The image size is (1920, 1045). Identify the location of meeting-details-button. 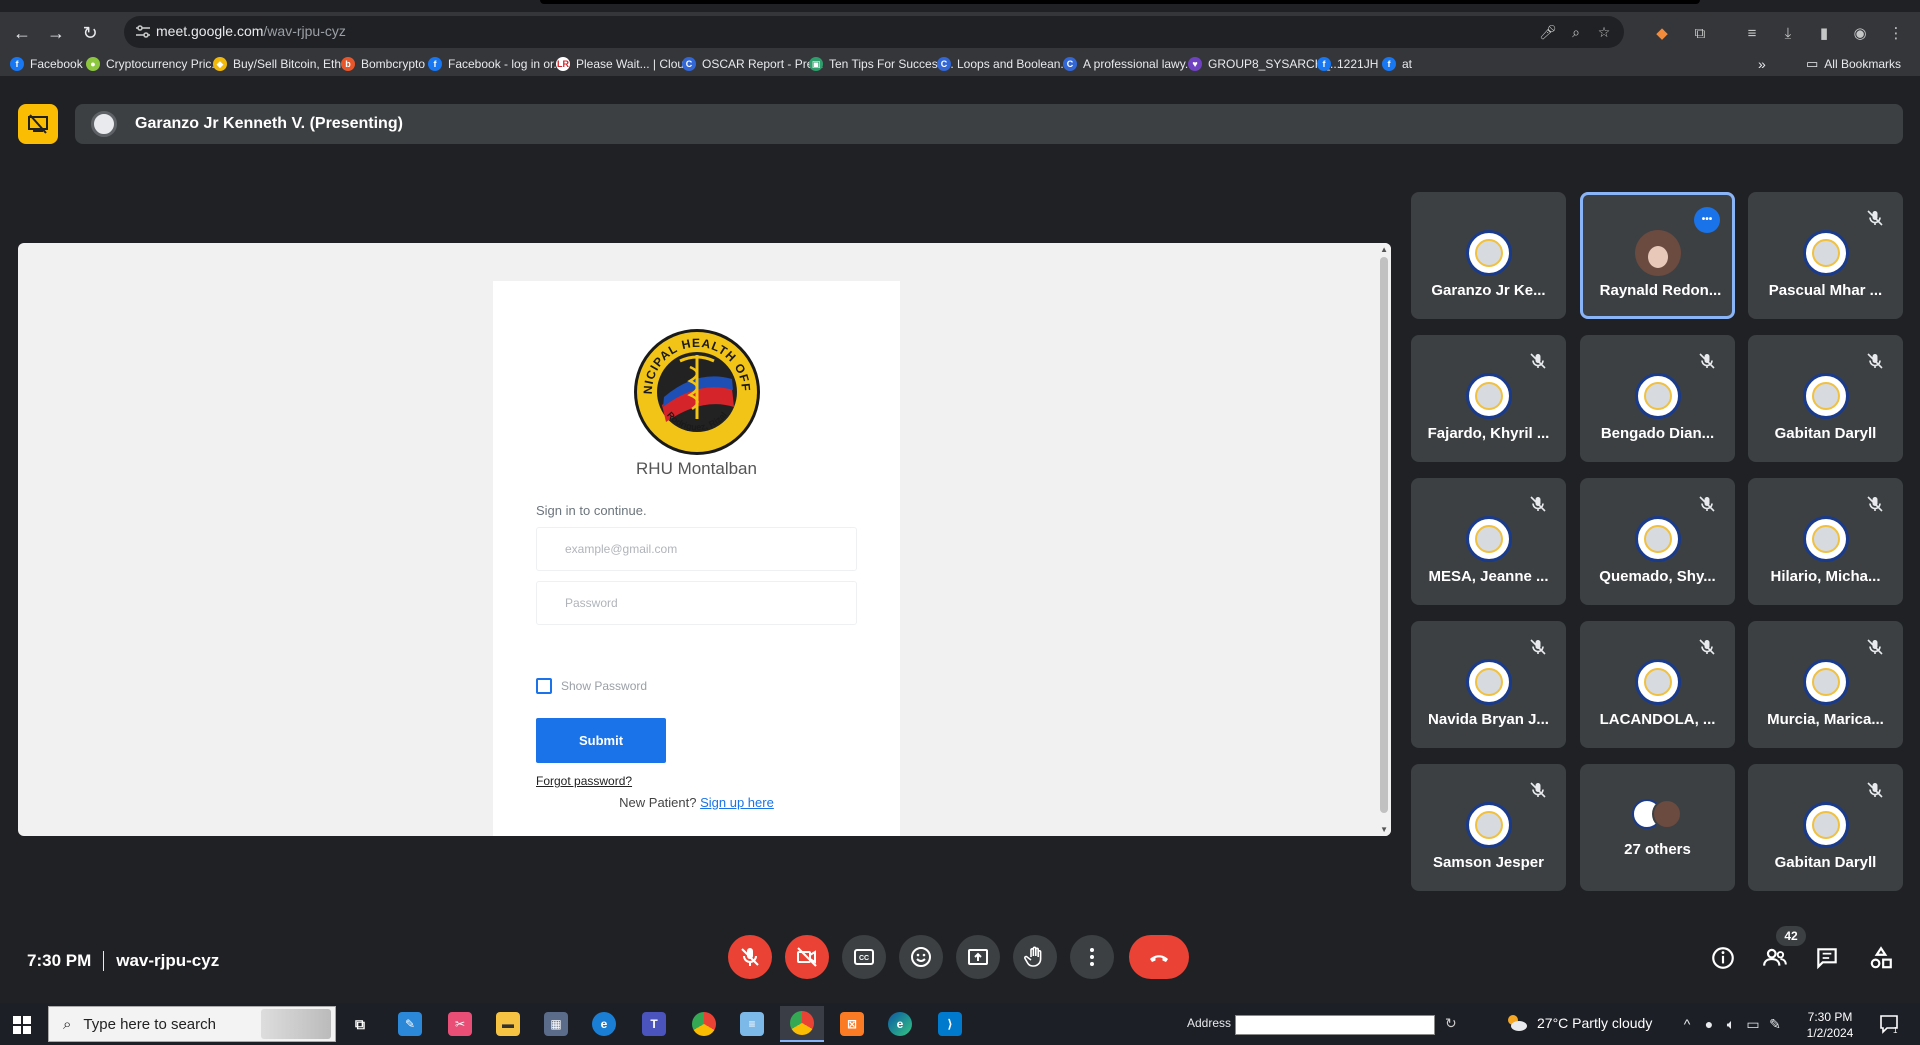
(1723, 958).